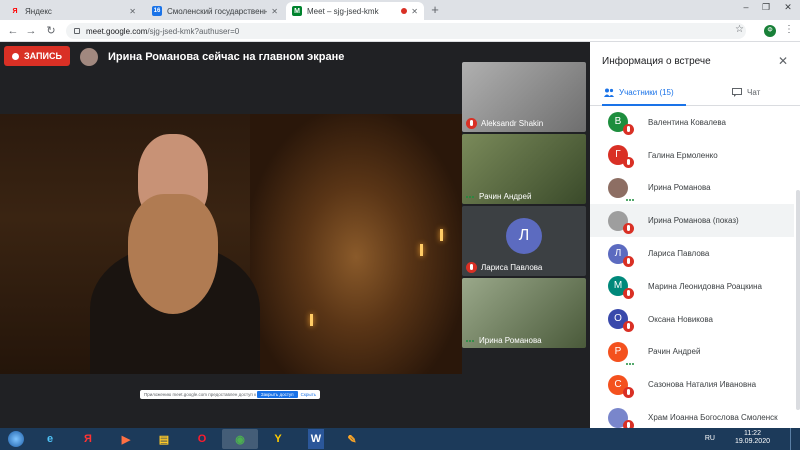 This screenshot has height=450, width=800. I want to click on participant-name: Ирина Романова, so click(679, 188).